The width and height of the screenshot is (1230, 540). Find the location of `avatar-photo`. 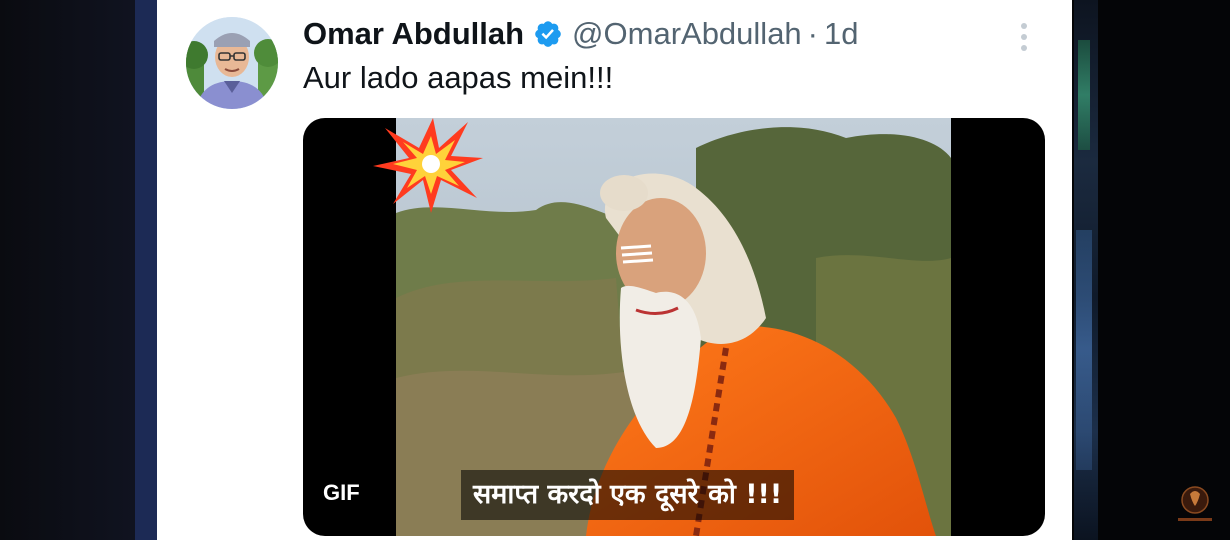

avatar-photo is located at coordinates (232, 63).